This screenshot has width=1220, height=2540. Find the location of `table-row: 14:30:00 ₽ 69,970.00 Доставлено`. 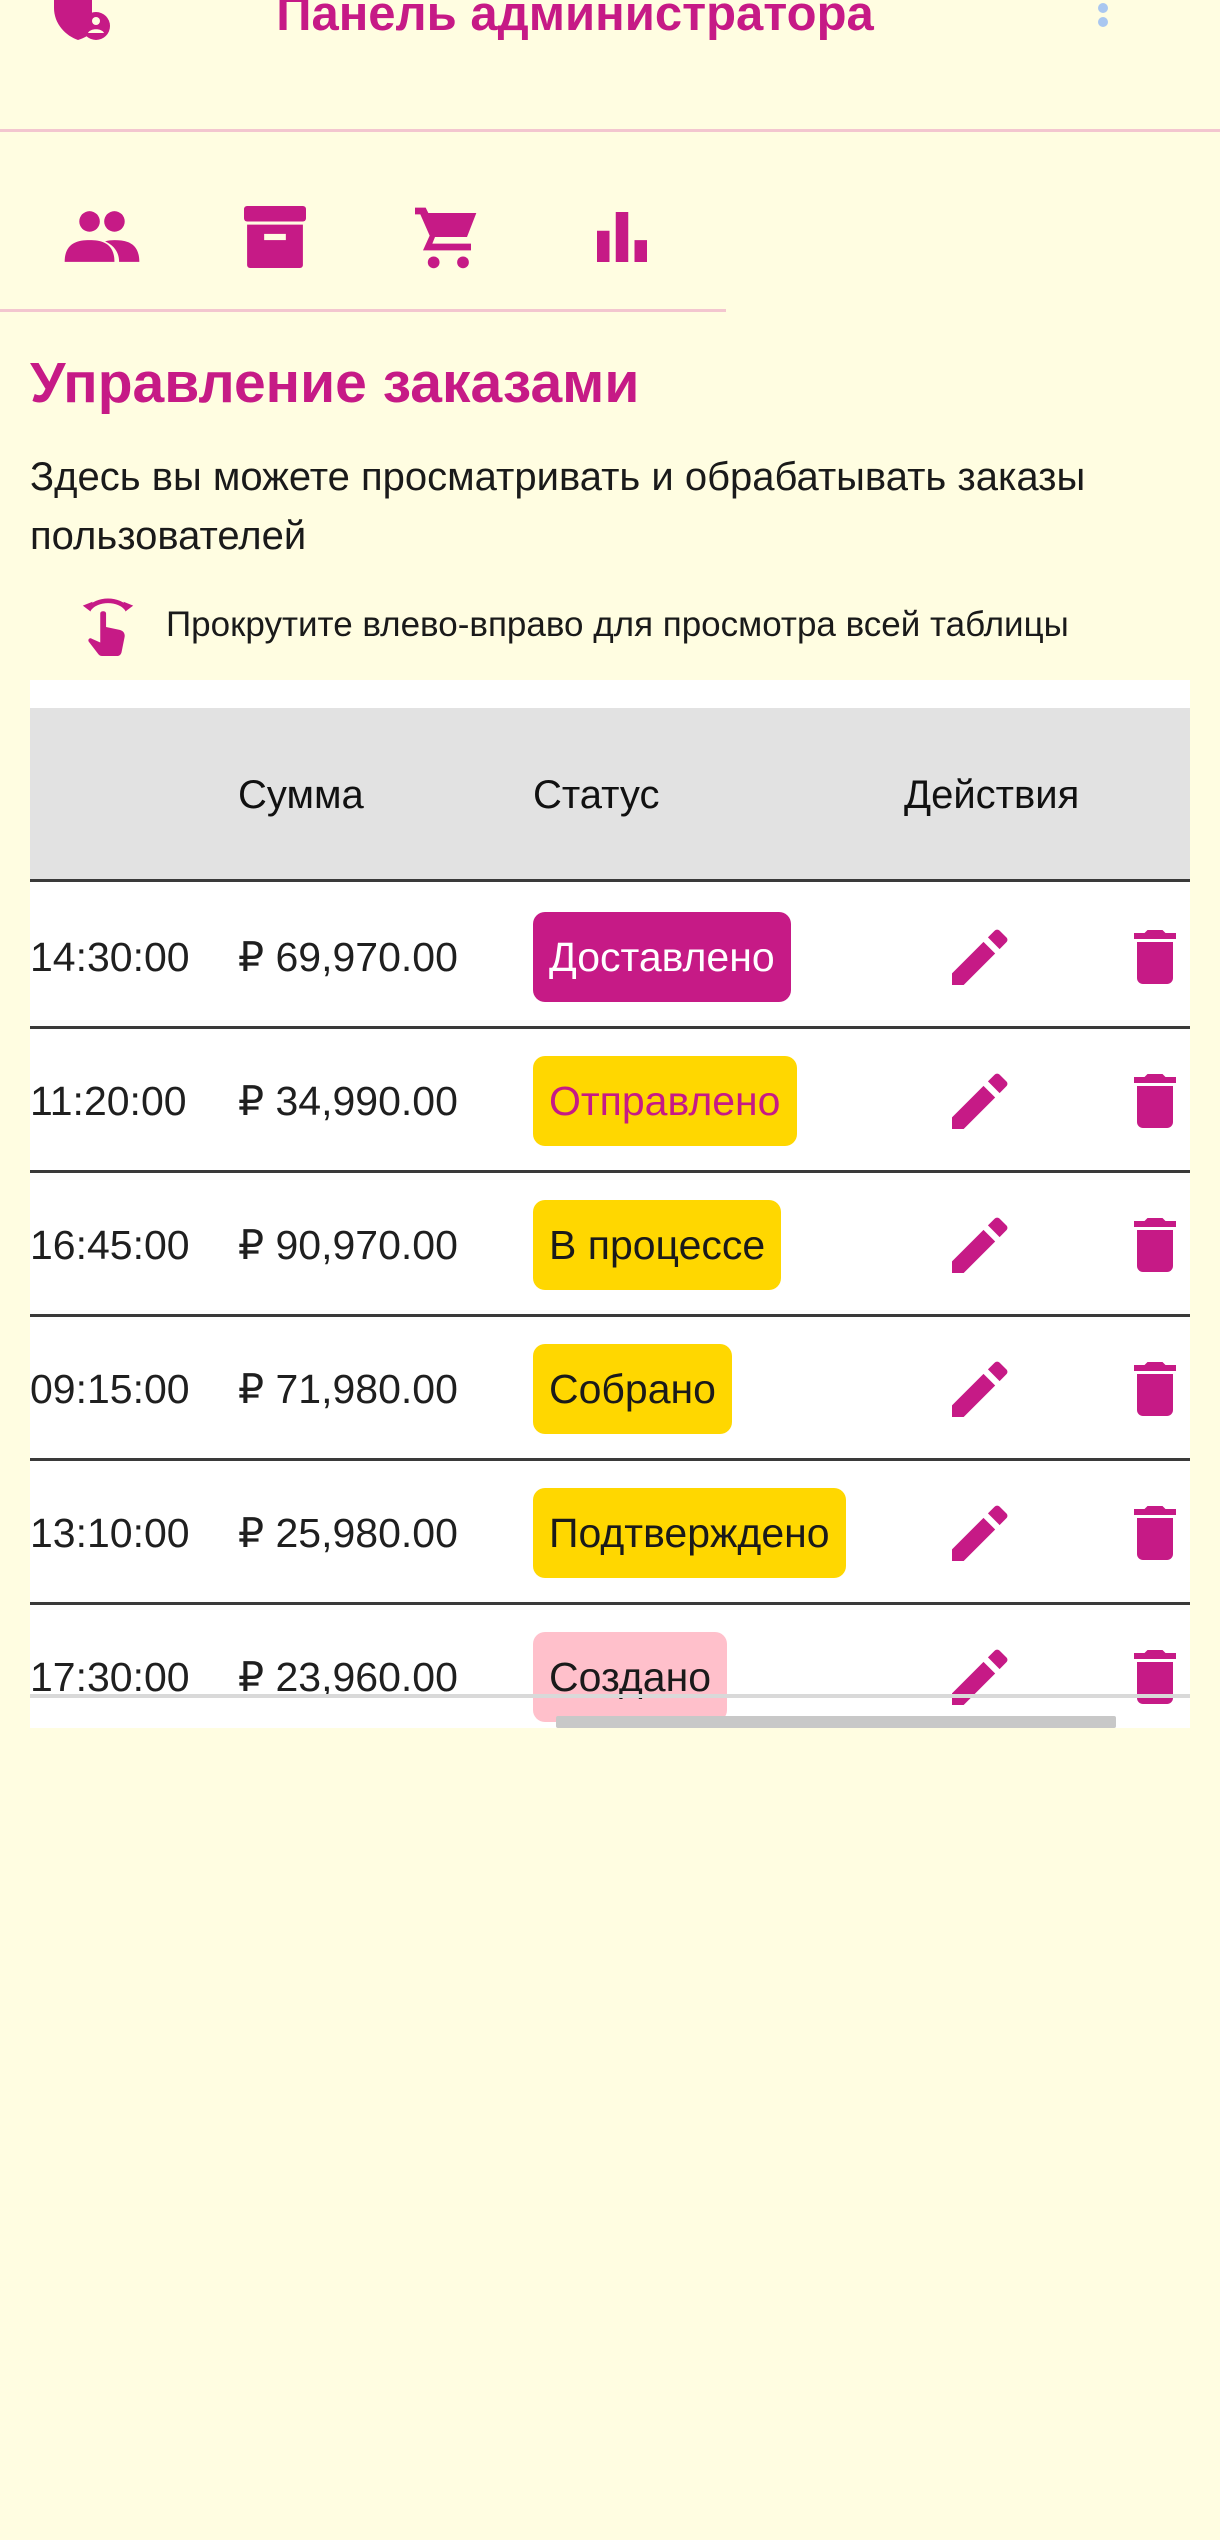

table-row: 14:30:00 ₽ 69,970.00 Доставлено is located at coordinates (610, 957).